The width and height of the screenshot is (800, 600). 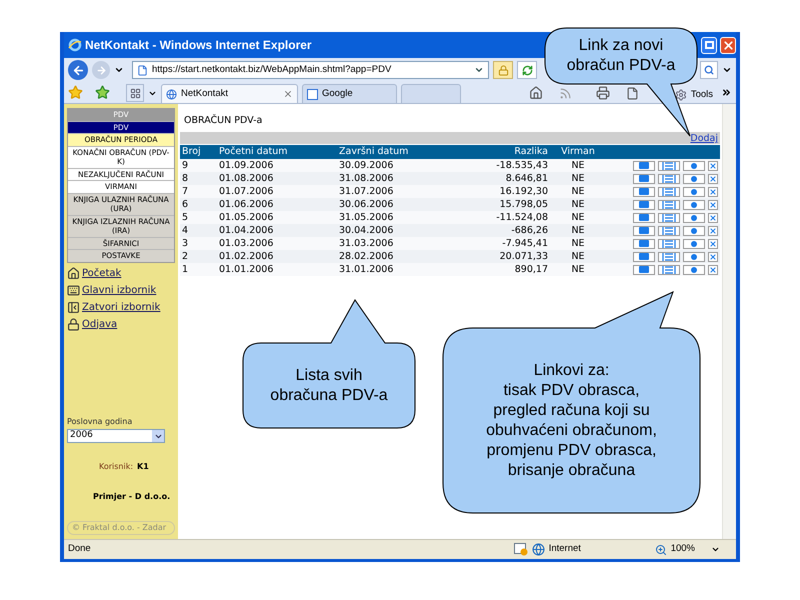 I want to click on year-select: 2006, so click(x=116, y=436).